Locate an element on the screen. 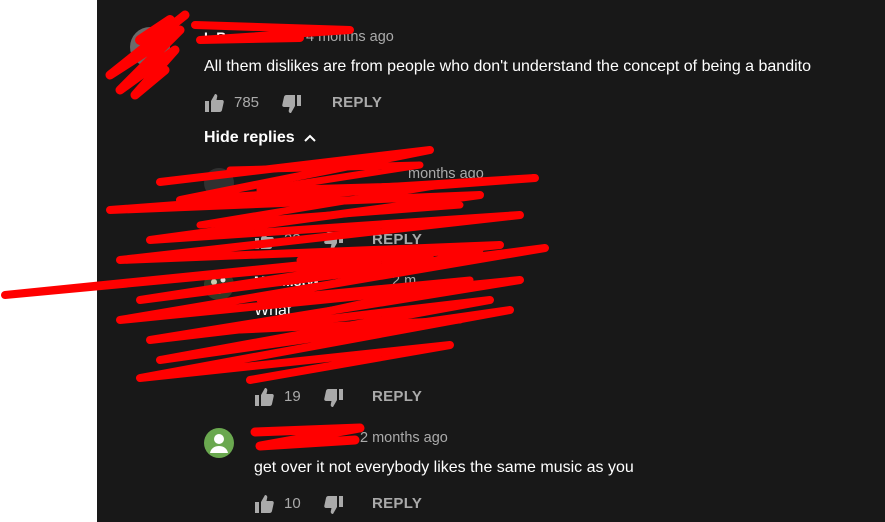 This screenshot has height=522, width=885. reply-author: Mr. Misty- is located at coordinates (286, 281).